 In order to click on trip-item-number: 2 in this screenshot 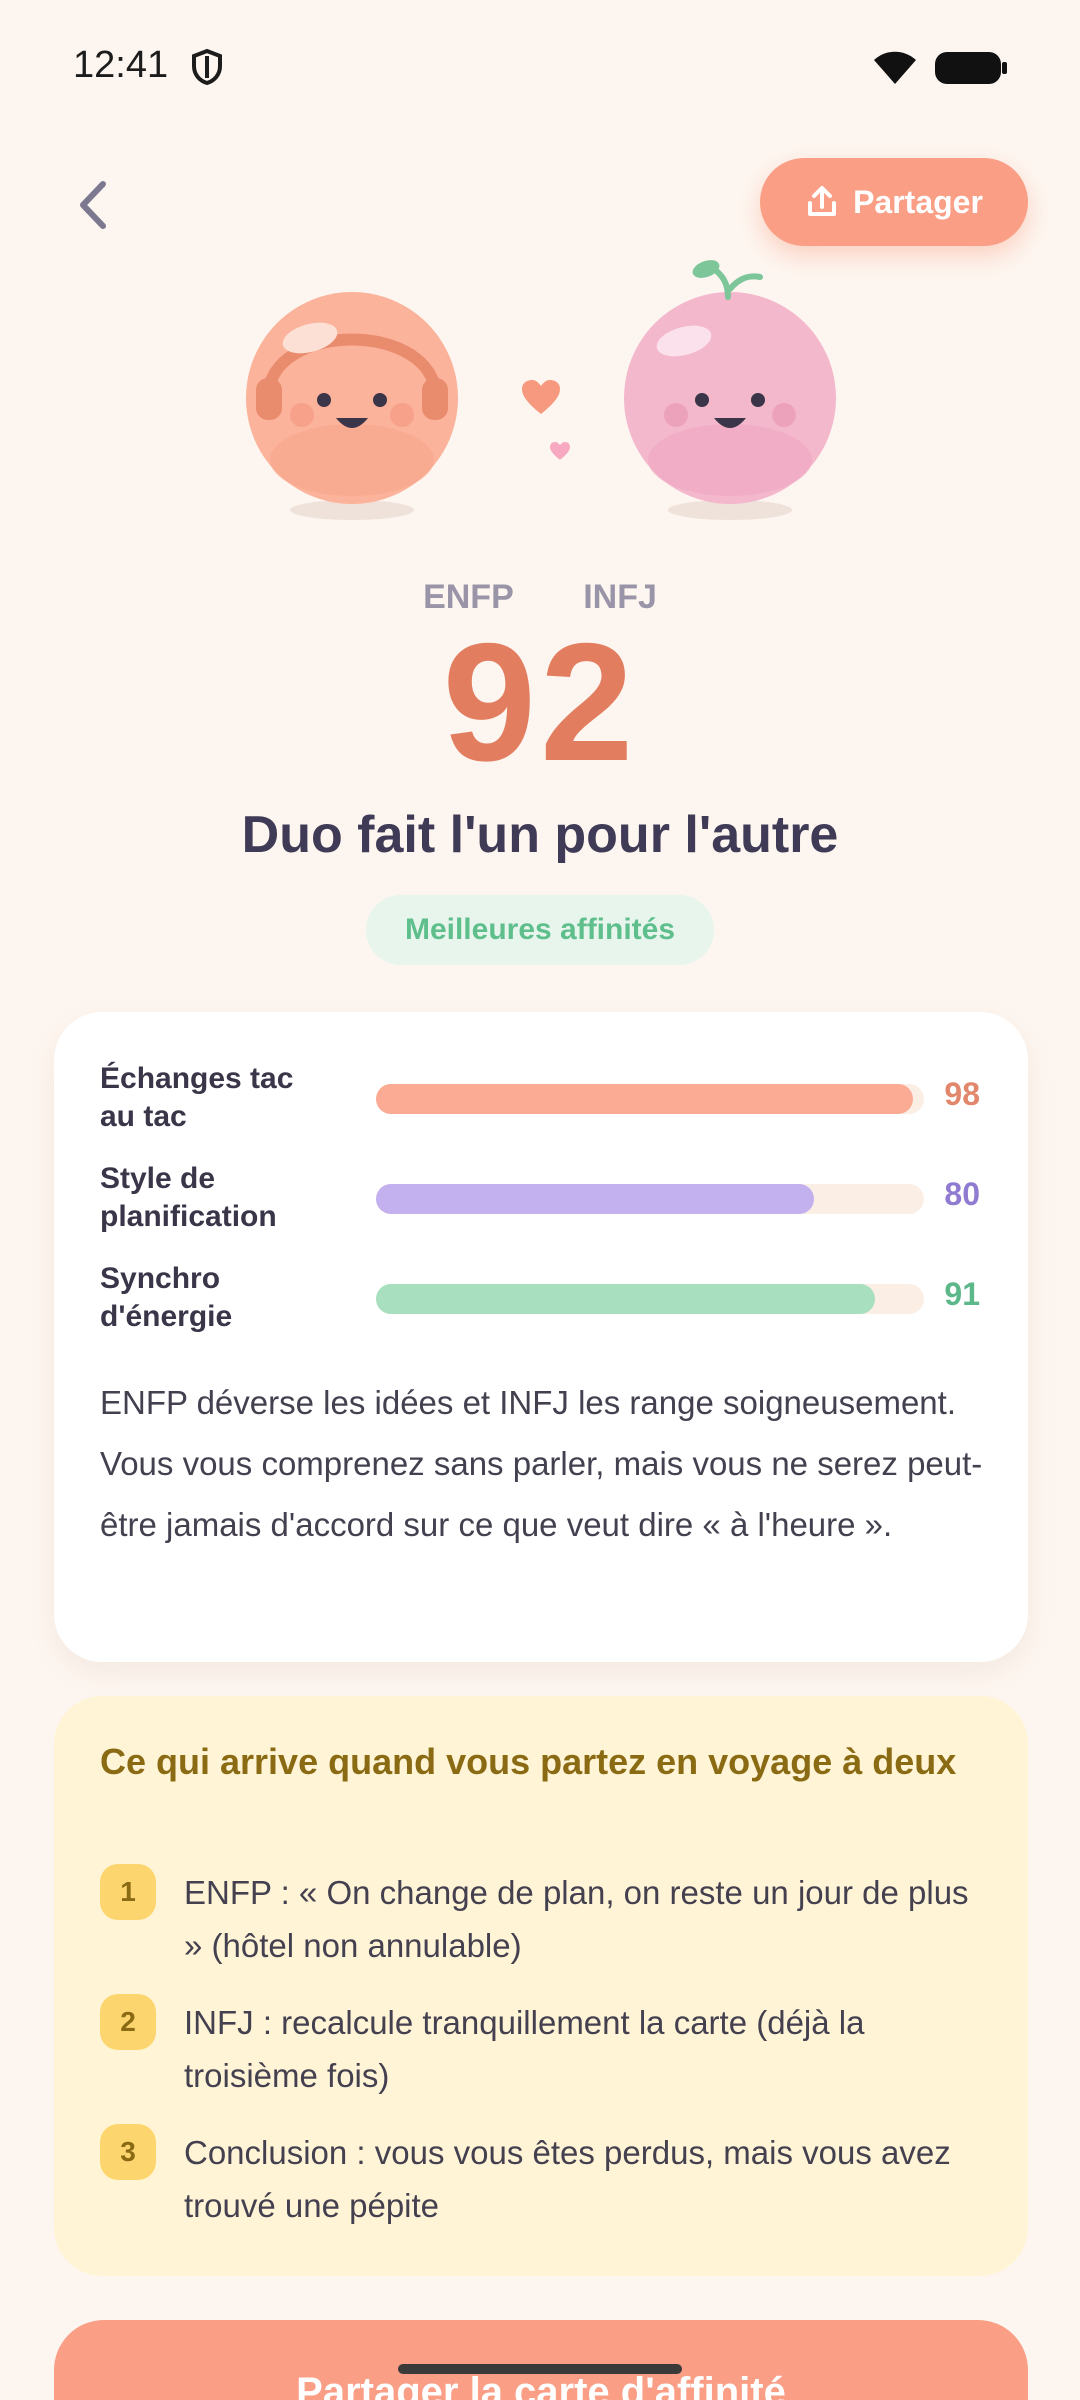, I will do `click(128, 2022)`.